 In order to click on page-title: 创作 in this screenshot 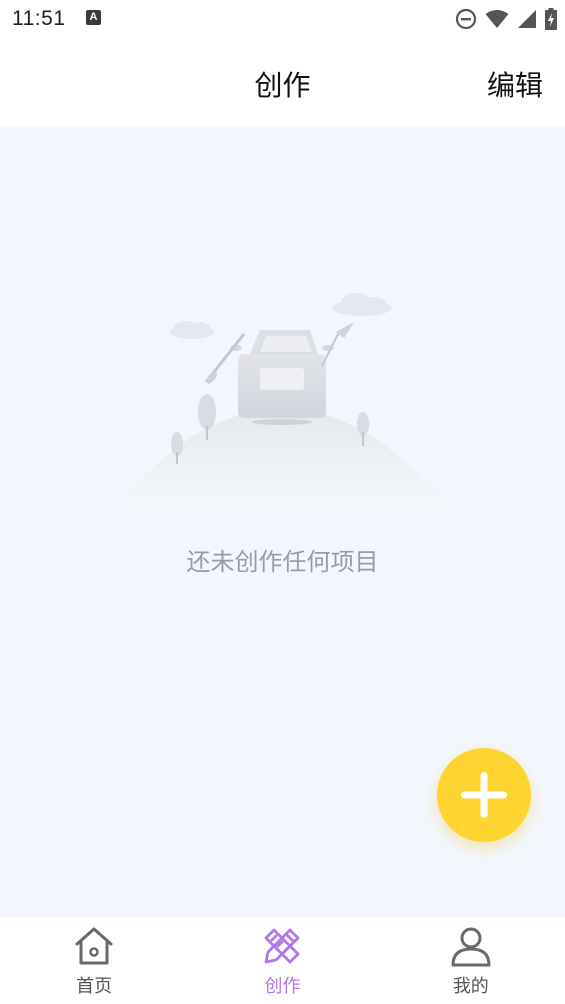, I will do `click(282, 85)`.